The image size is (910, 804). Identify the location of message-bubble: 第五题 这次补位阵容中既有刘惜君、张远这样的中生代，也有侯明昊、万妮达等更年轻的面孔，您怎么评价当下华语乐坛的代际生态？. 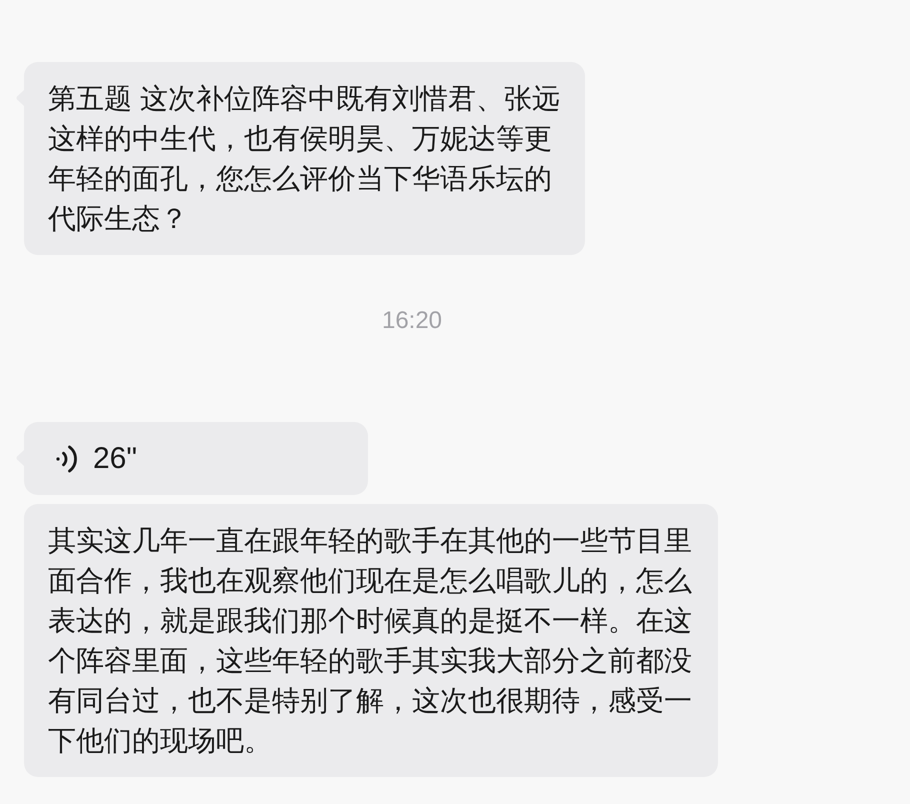
(304, 158).